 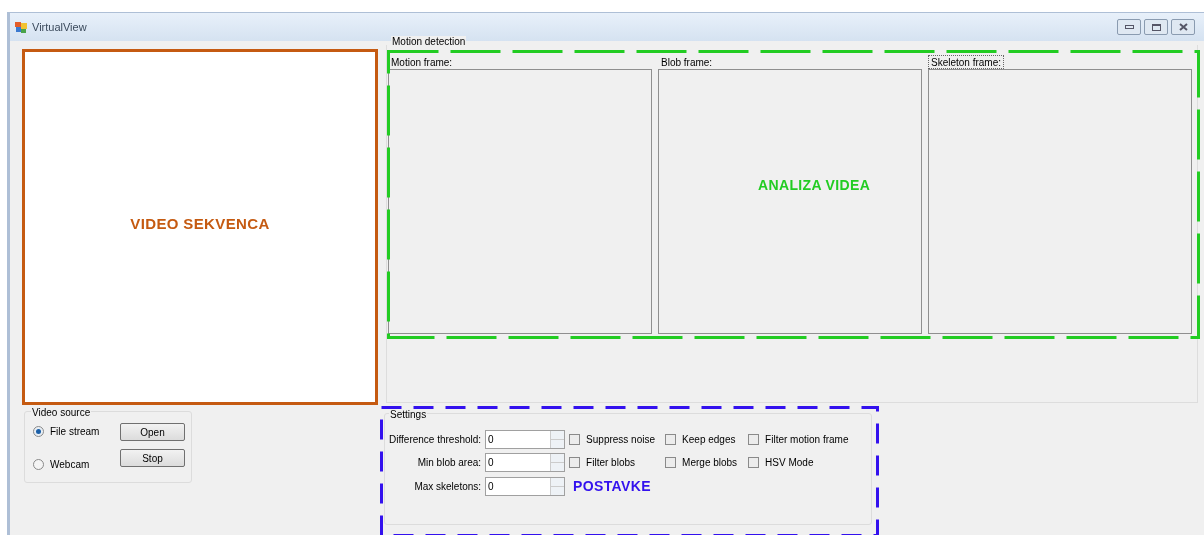 What do you see at coordinates (615, 462) in the screenshot?
I see `checkbox-option: Filter blobs` at bounding box center [615, 462].